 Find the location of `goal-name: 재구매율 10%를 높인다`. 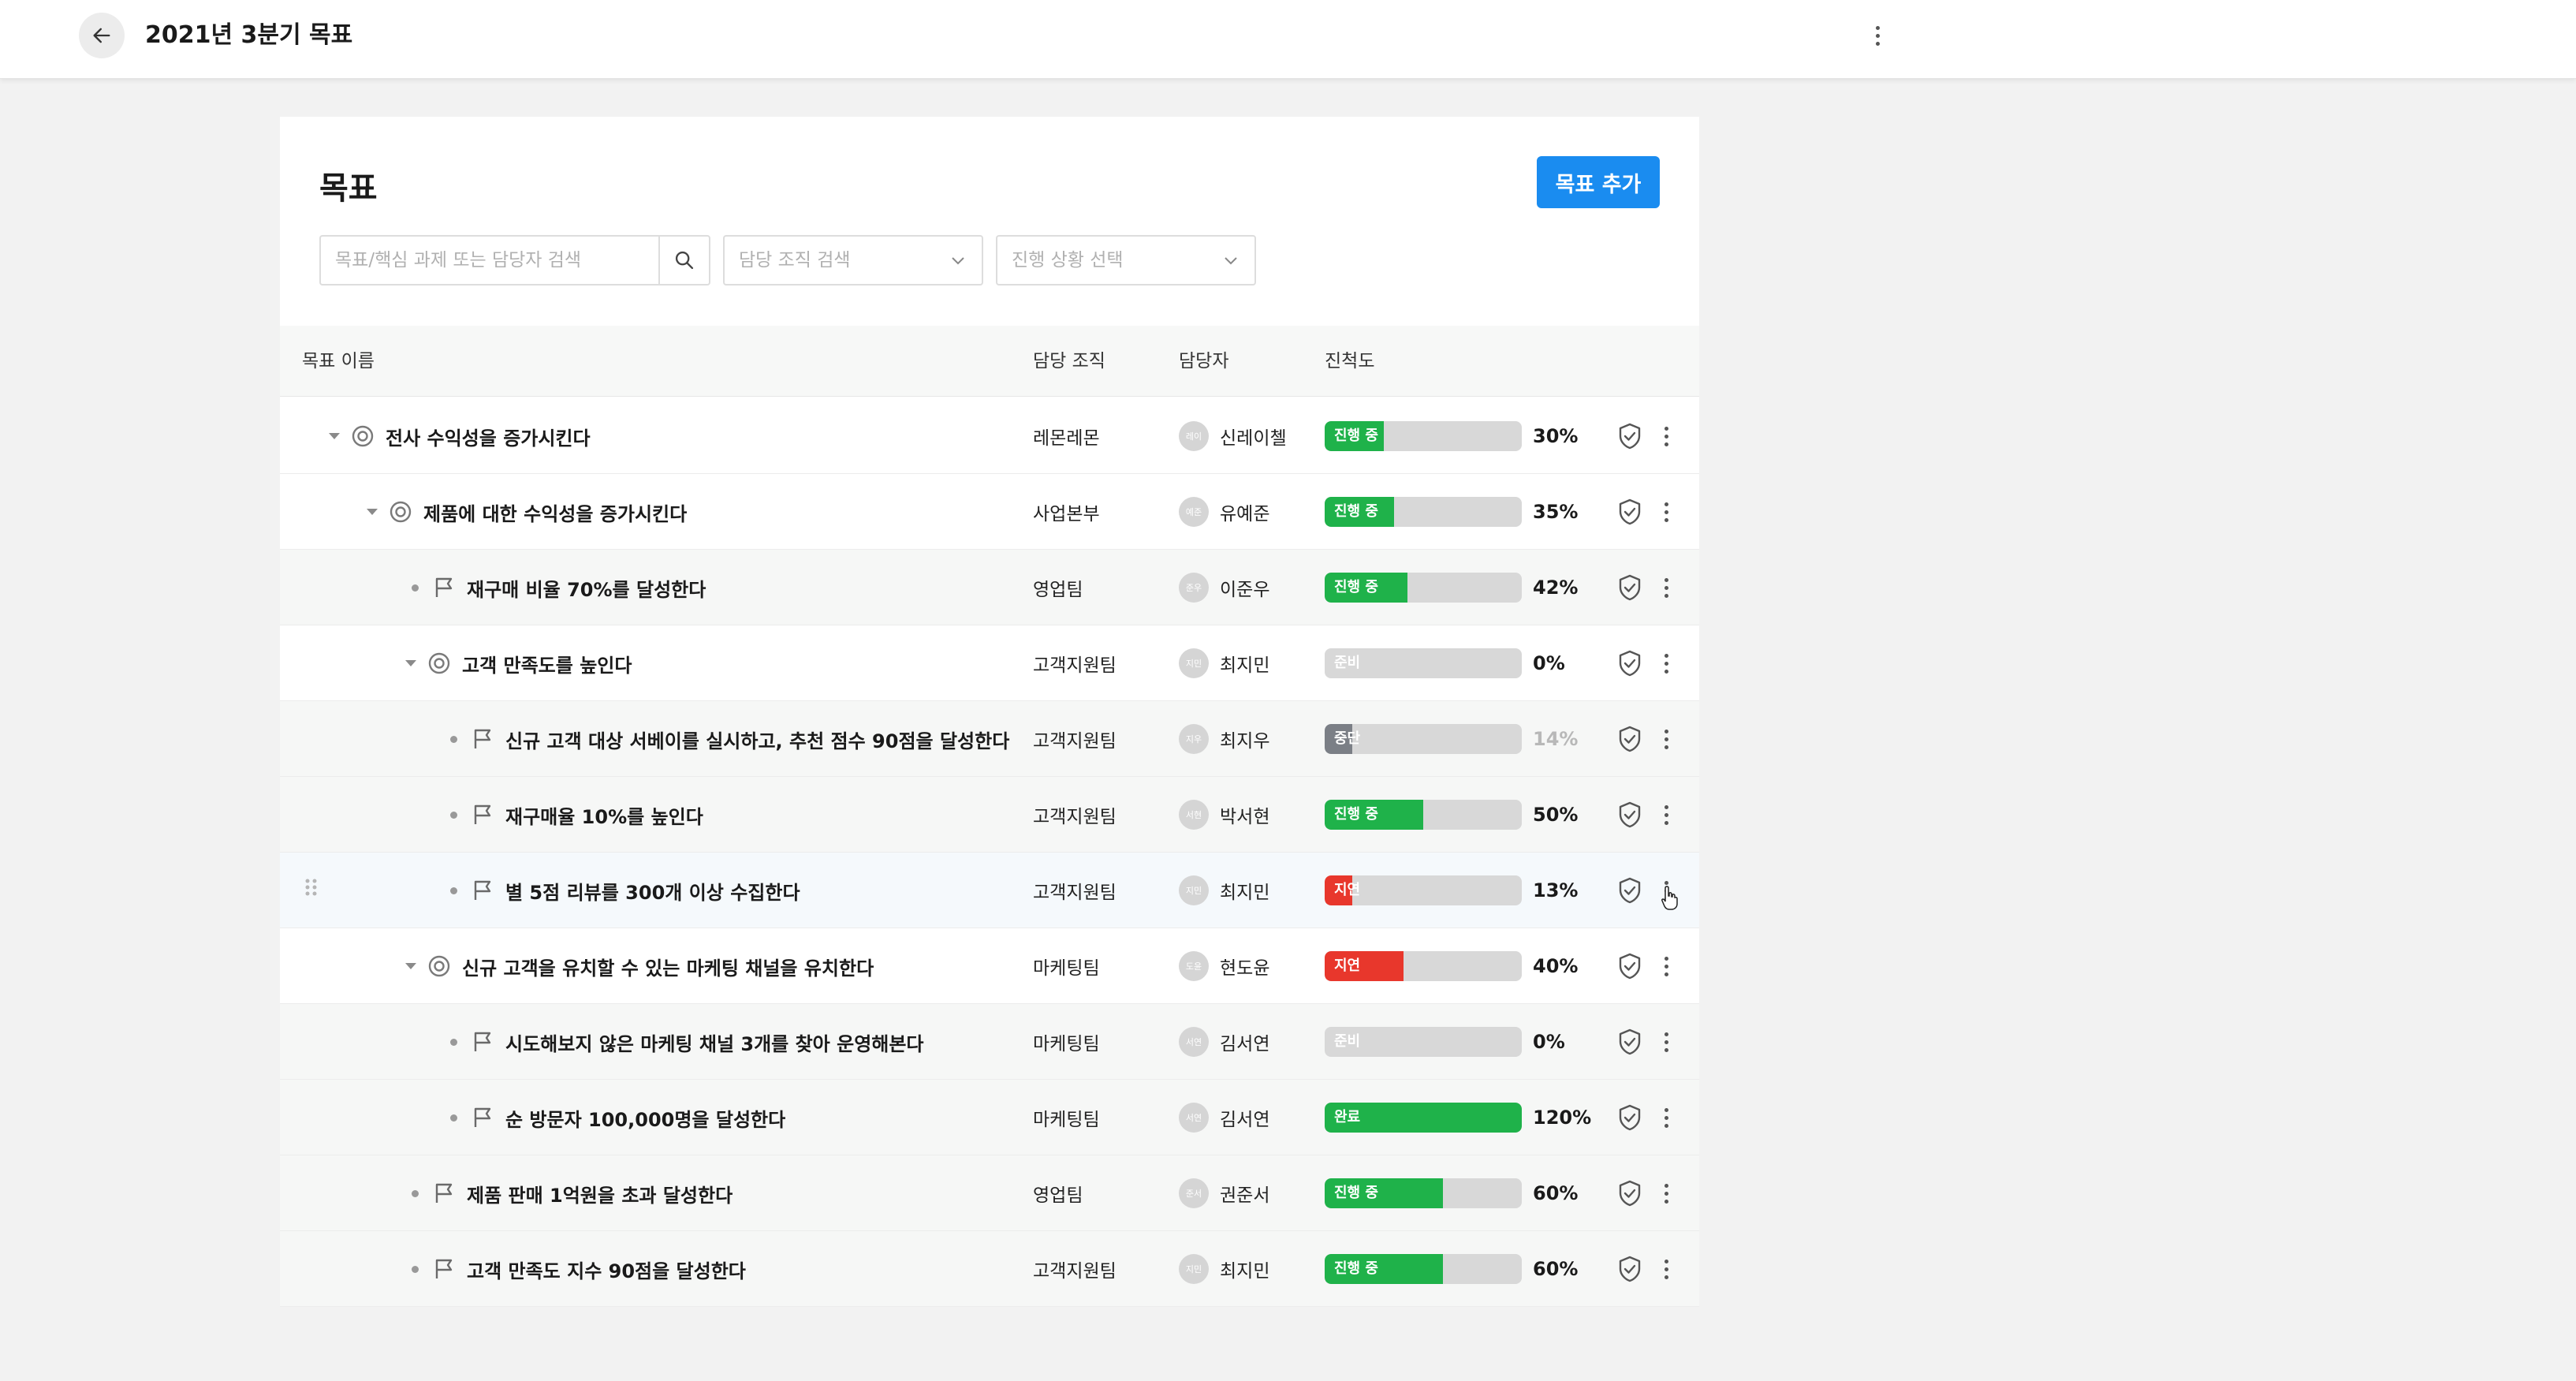

goal-name: 재구매율 10%를 높인다 is located at coordinates (604, 815).